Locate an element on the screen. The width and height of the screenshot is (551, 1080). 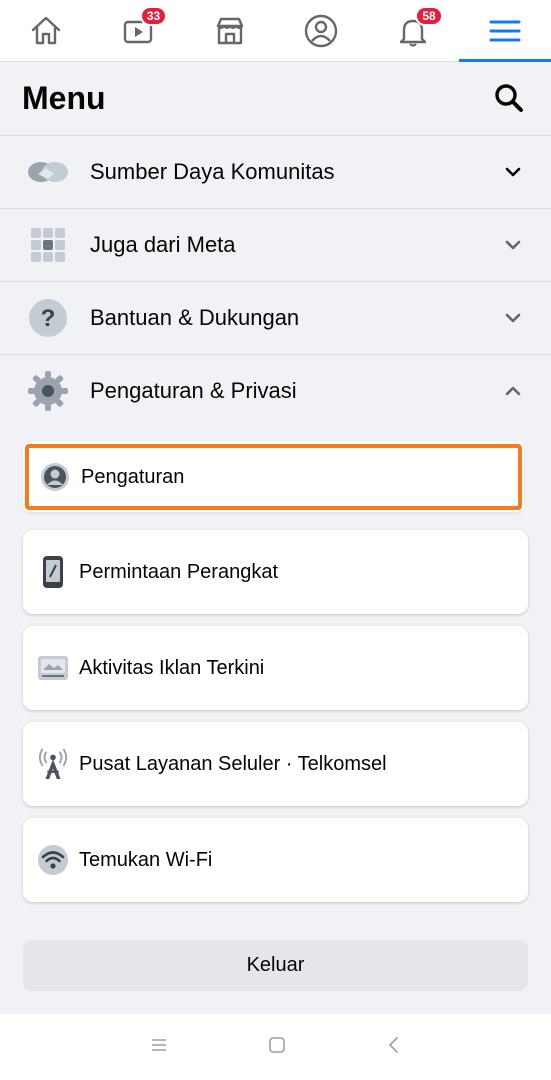
home-system-button is located at coordinates (277, 1047).